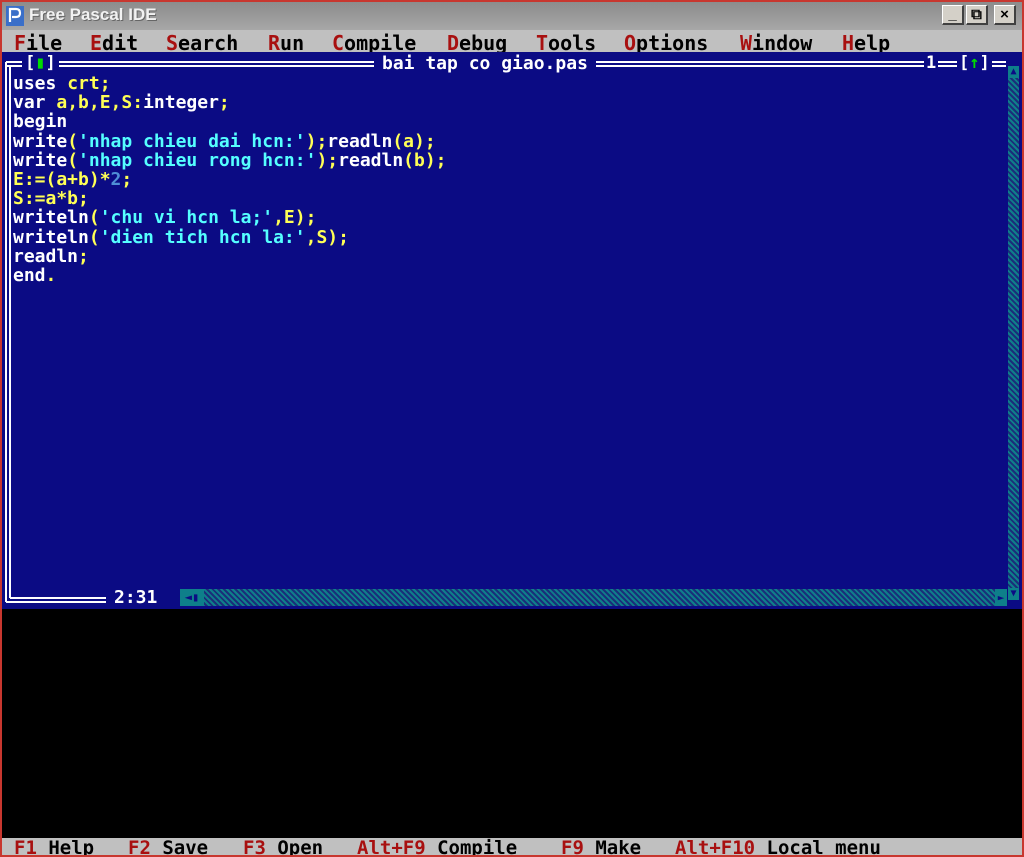 Image resolution: width=1024 pixels, height=857 pixels. What do you see at coordinates (93, 14) in the screenshot?
I see `app-title: Free Pascal IDE` at bounding box center [93, 14].